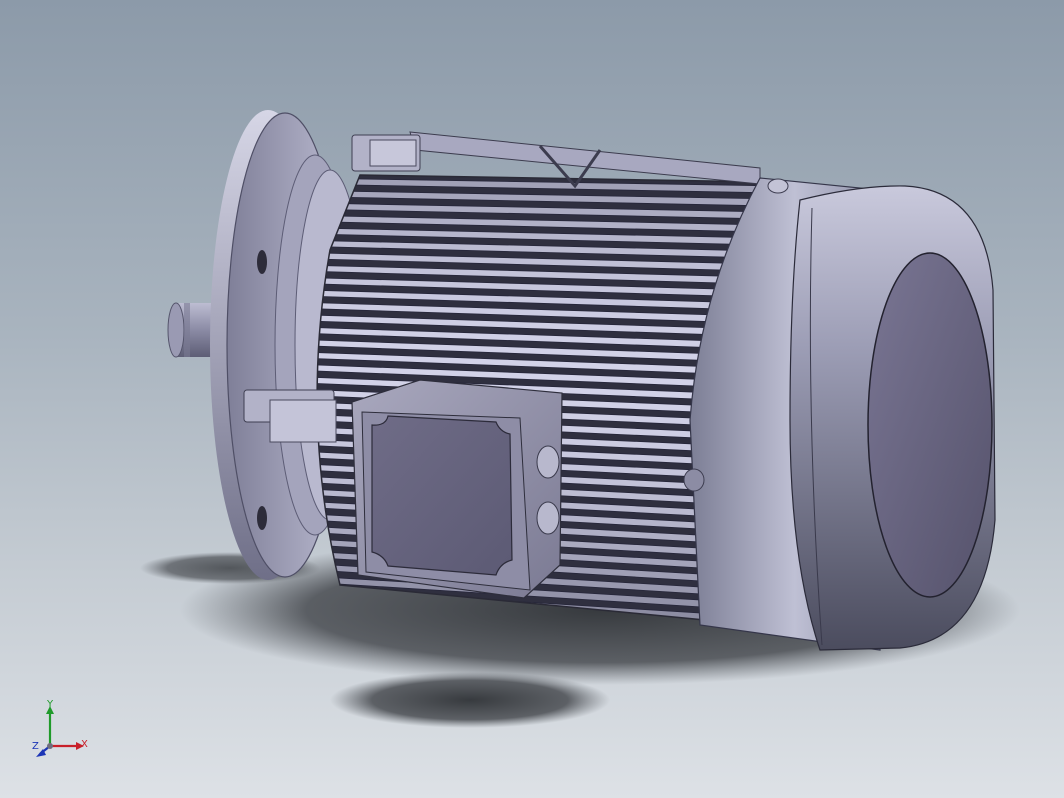 Image resolution: width=1064 pixels, height=798 pixels. I want to click on axis-triad-icon, so click(60, 731).